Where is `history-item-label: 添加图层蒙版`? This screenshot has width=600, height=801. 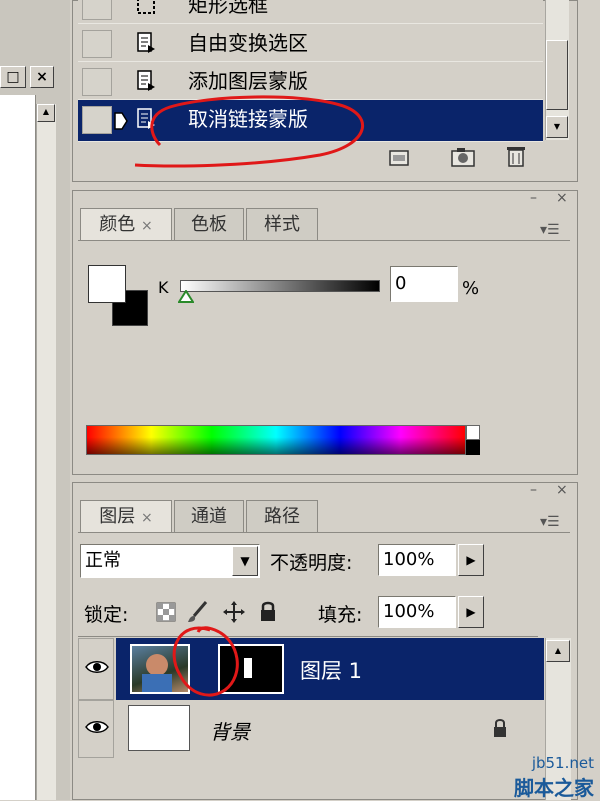
history-item-label: 添加图层蒙版 is located at coordinates (248, 81).